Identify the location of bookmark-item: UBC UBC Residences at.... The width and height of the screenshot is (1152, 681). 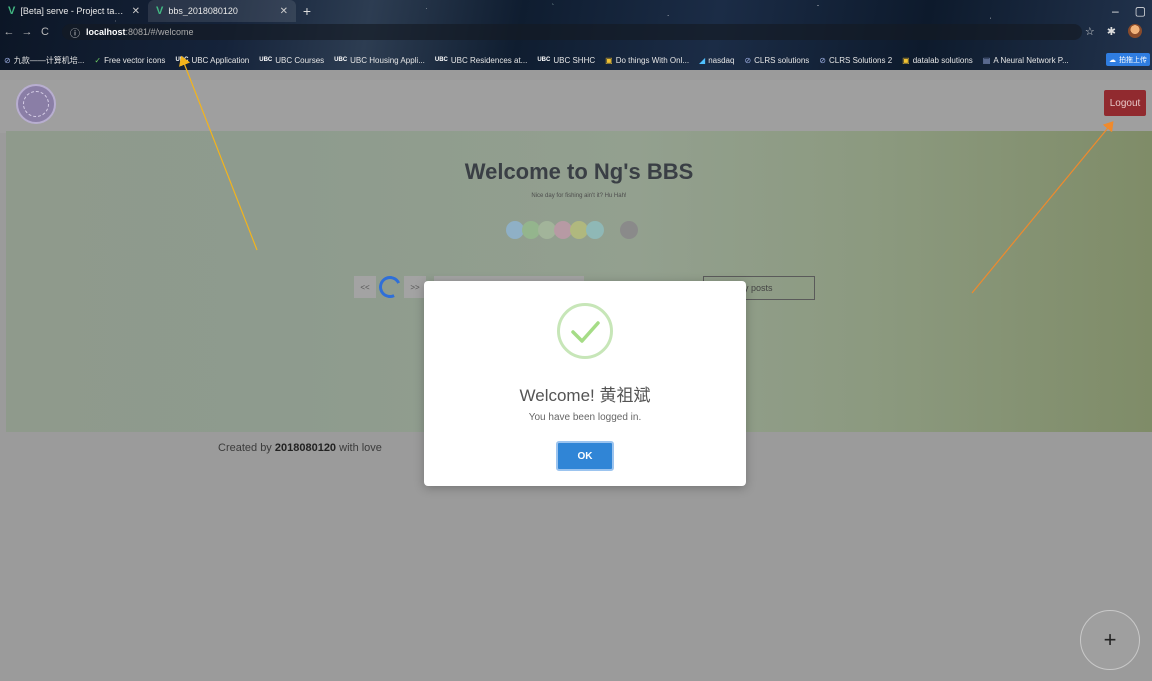
(481, 60).